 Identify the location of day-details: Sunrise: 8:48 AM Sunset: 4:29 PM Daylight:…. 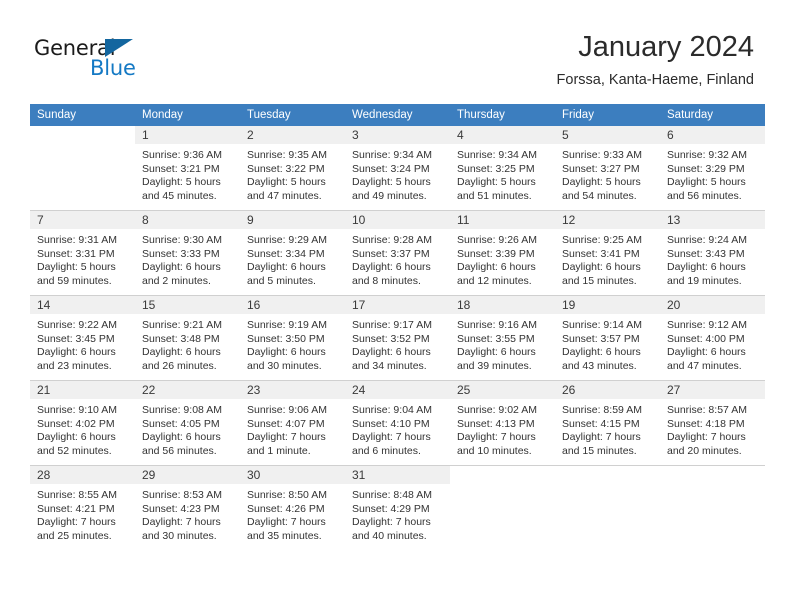
(397, 513).